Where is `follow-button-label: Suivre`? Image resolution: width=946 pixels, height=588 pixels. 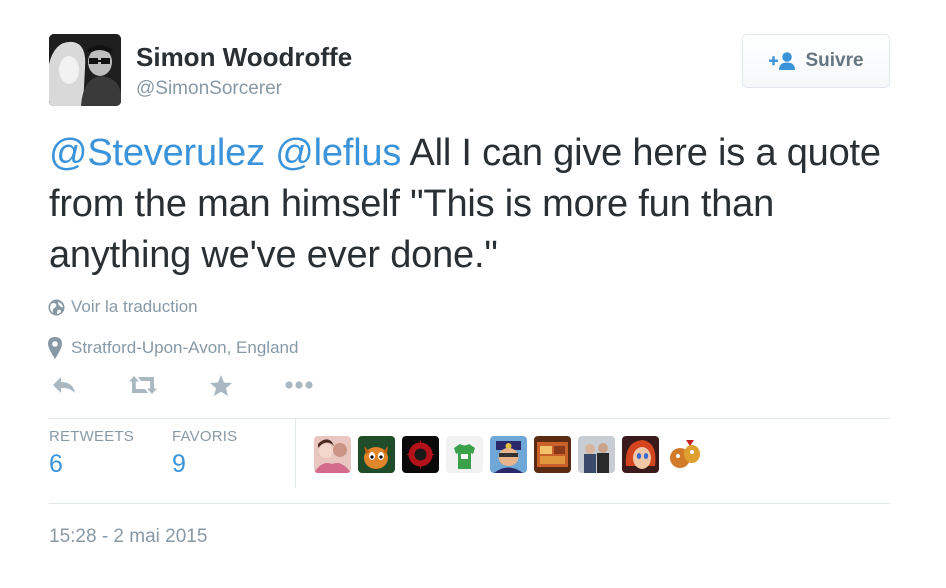 follow-button-label: Suivre is located at coordinates (834, 60).